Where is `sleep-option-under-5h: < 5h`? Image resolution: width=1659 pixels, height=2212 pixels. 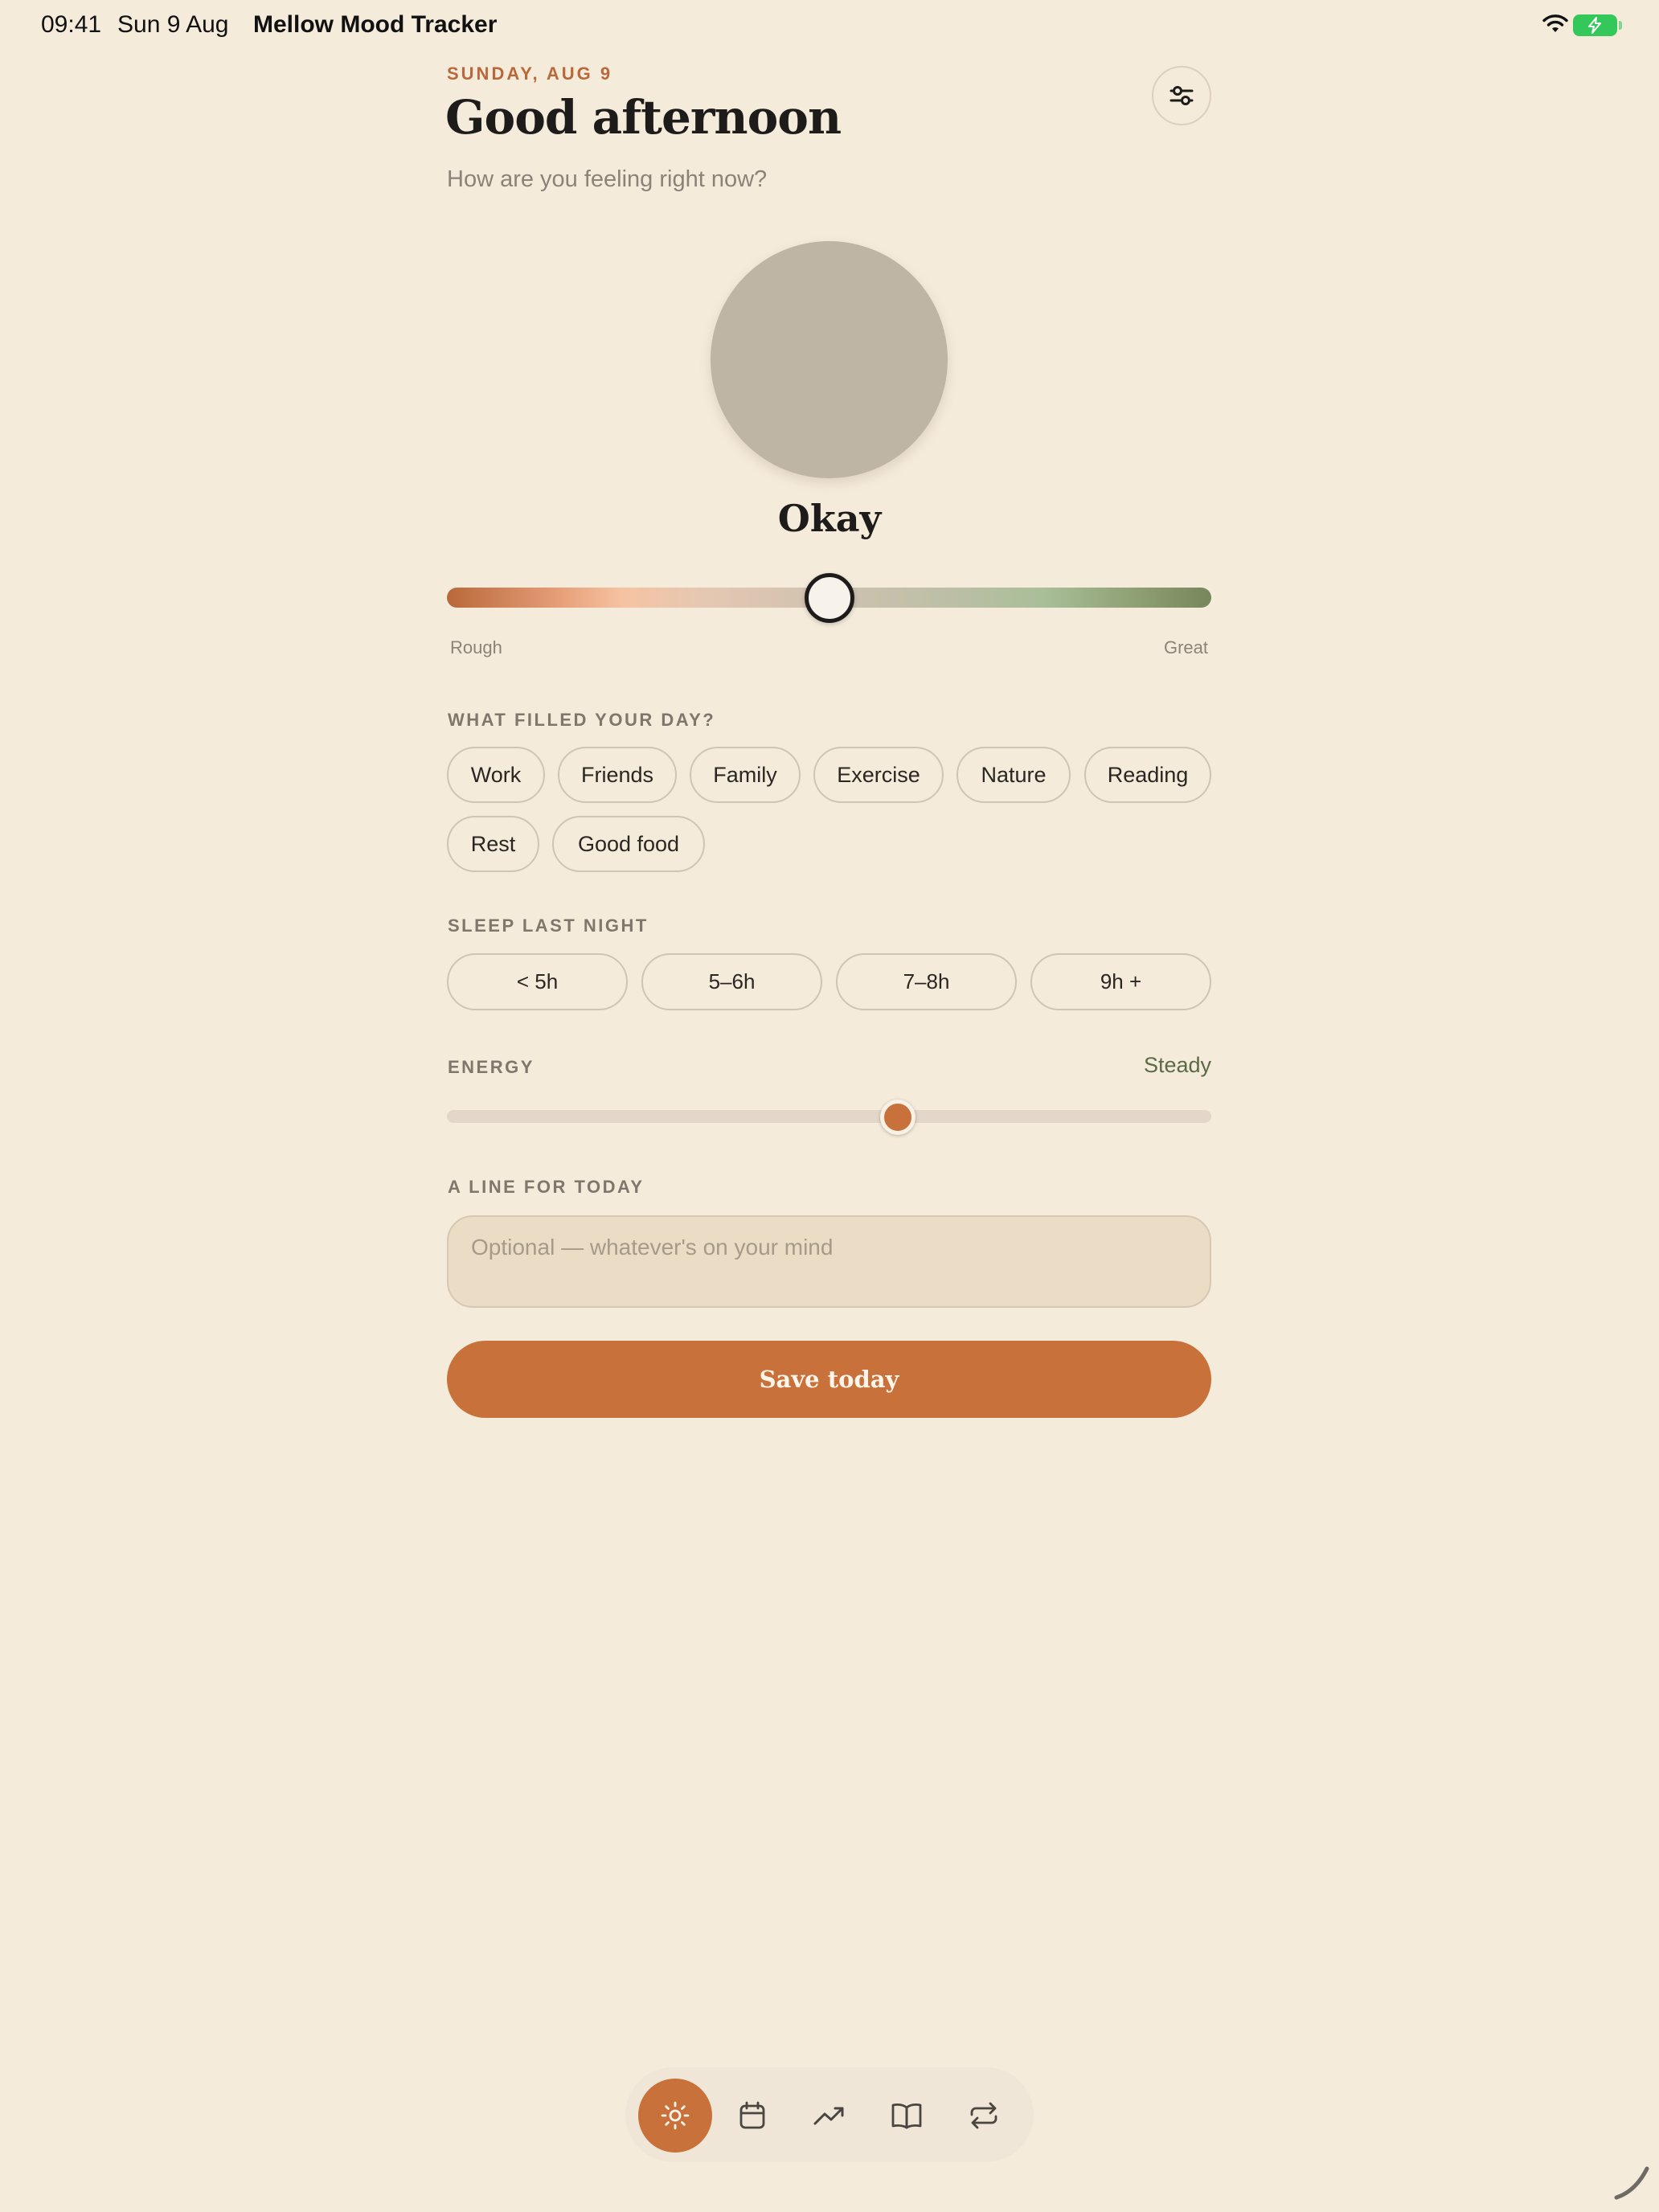
sleep-option-under-5h: < 5h is located at coordinates (537, 981).